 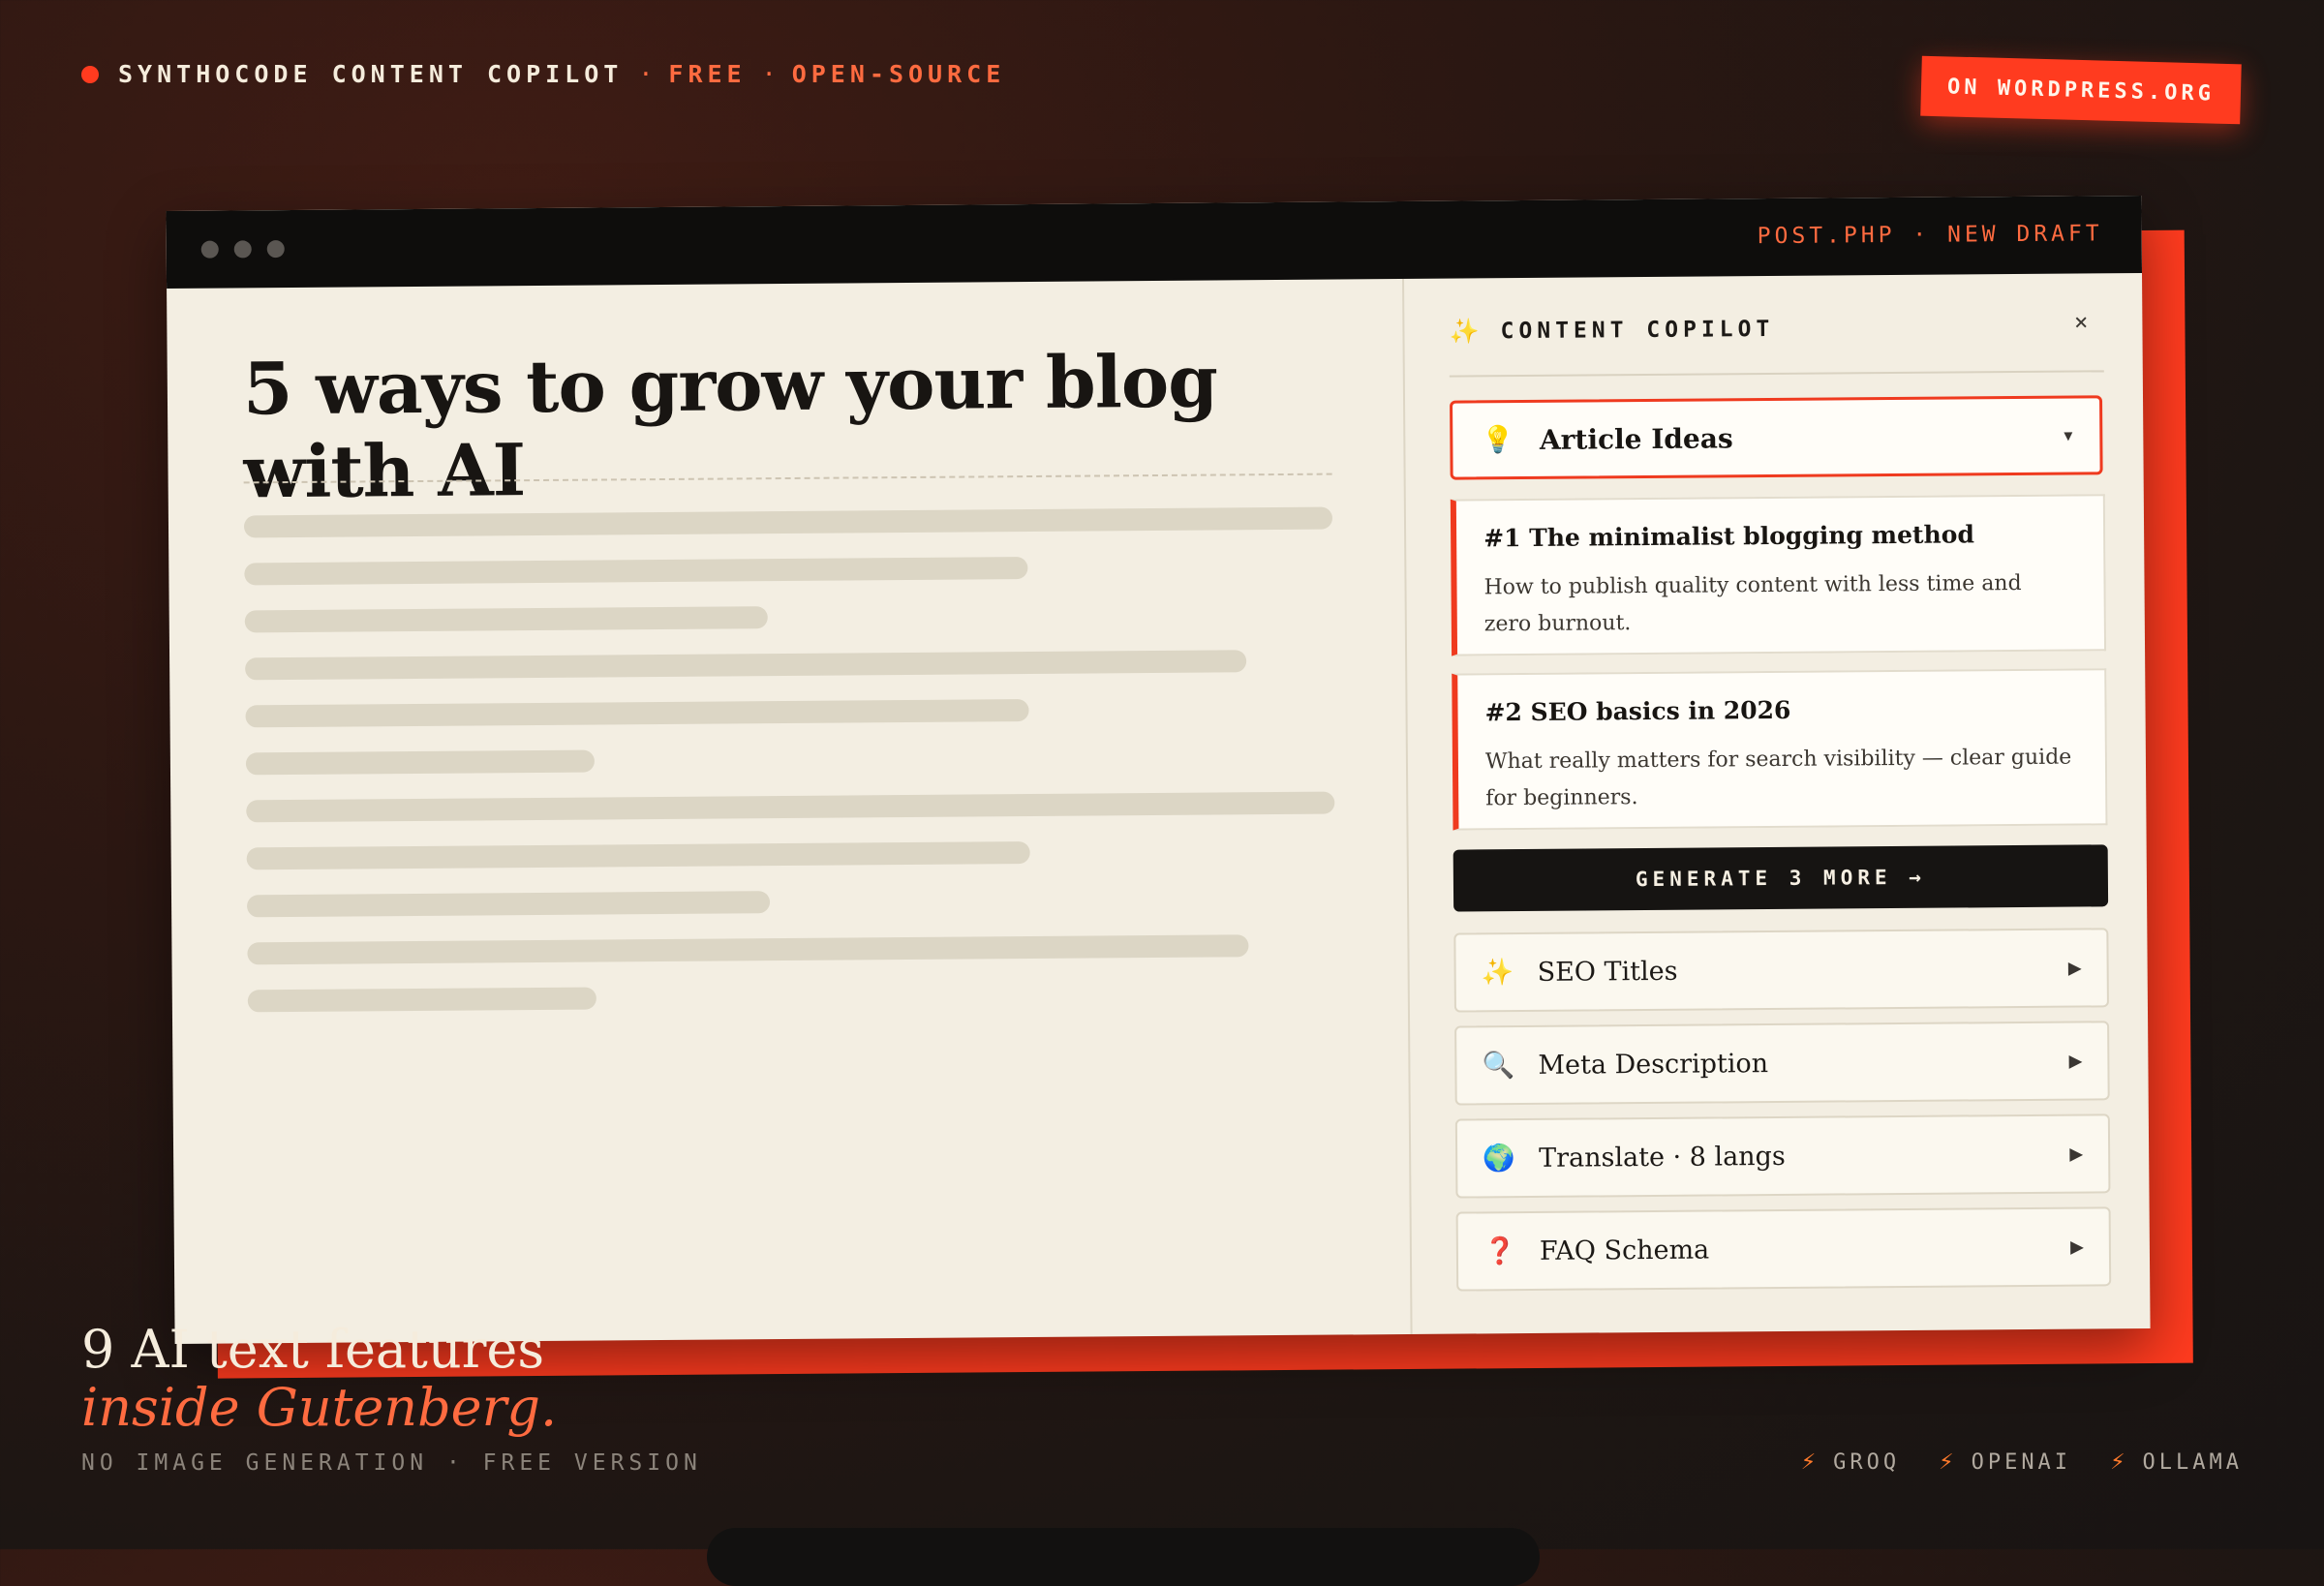 What do you see at coordinates (2192, 1463) in the screenshot?
I see `provider-name: OLLAMA` at bounding box center [2192, 1463].